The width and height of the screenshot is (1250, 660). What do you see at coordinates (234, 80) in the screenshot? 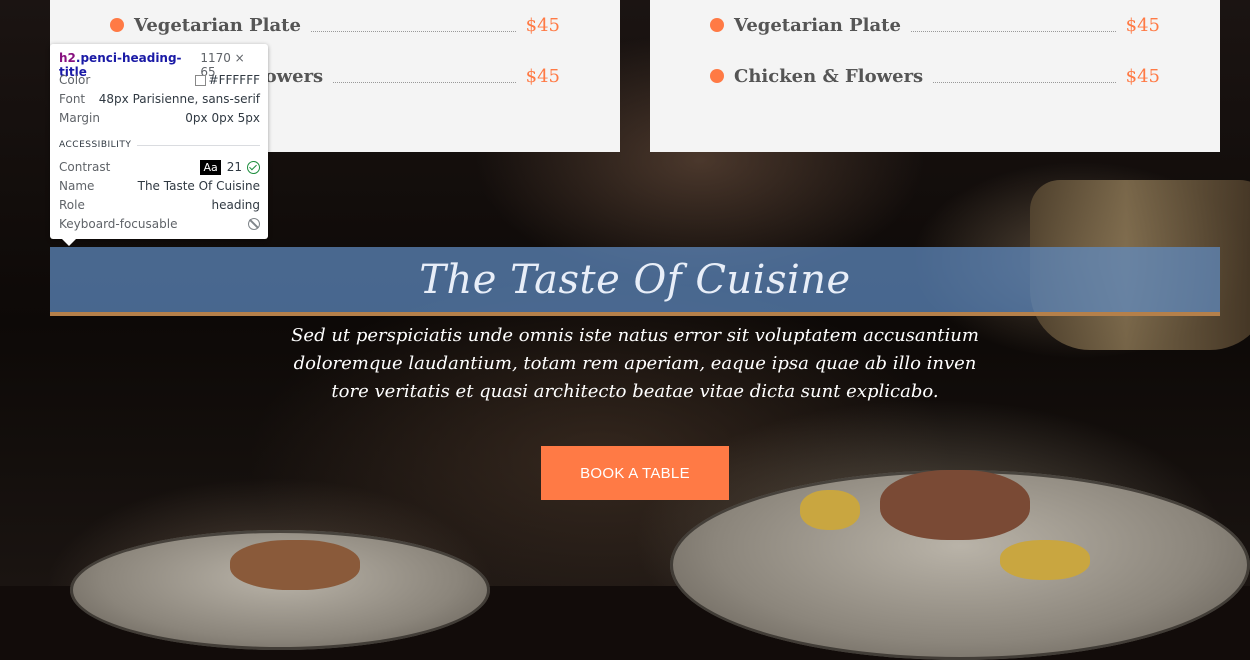
I see `color-value: #FFFFFF` at bounding box center [234, 80].